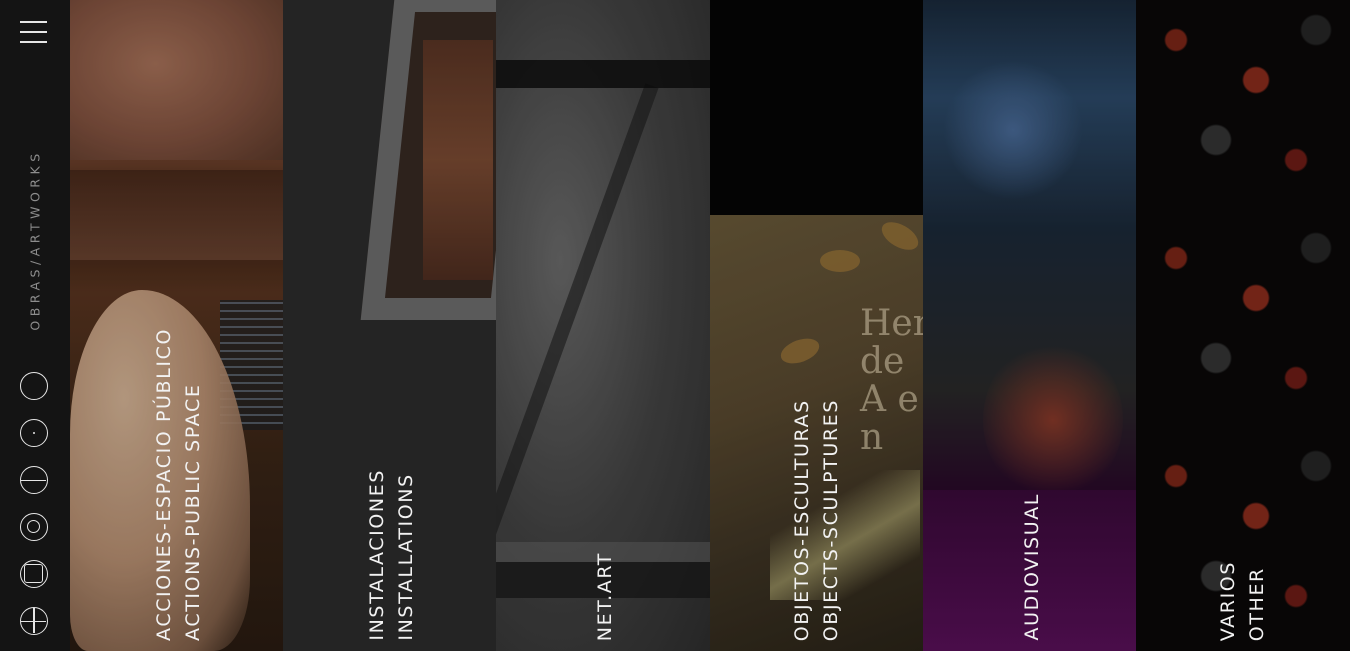 The height and width of the screenshot is (651, 1350). What do you see at coordinates (34, 621) in the screenshot?
I see `circle-cross-icon` at bounding box center [34, 621].